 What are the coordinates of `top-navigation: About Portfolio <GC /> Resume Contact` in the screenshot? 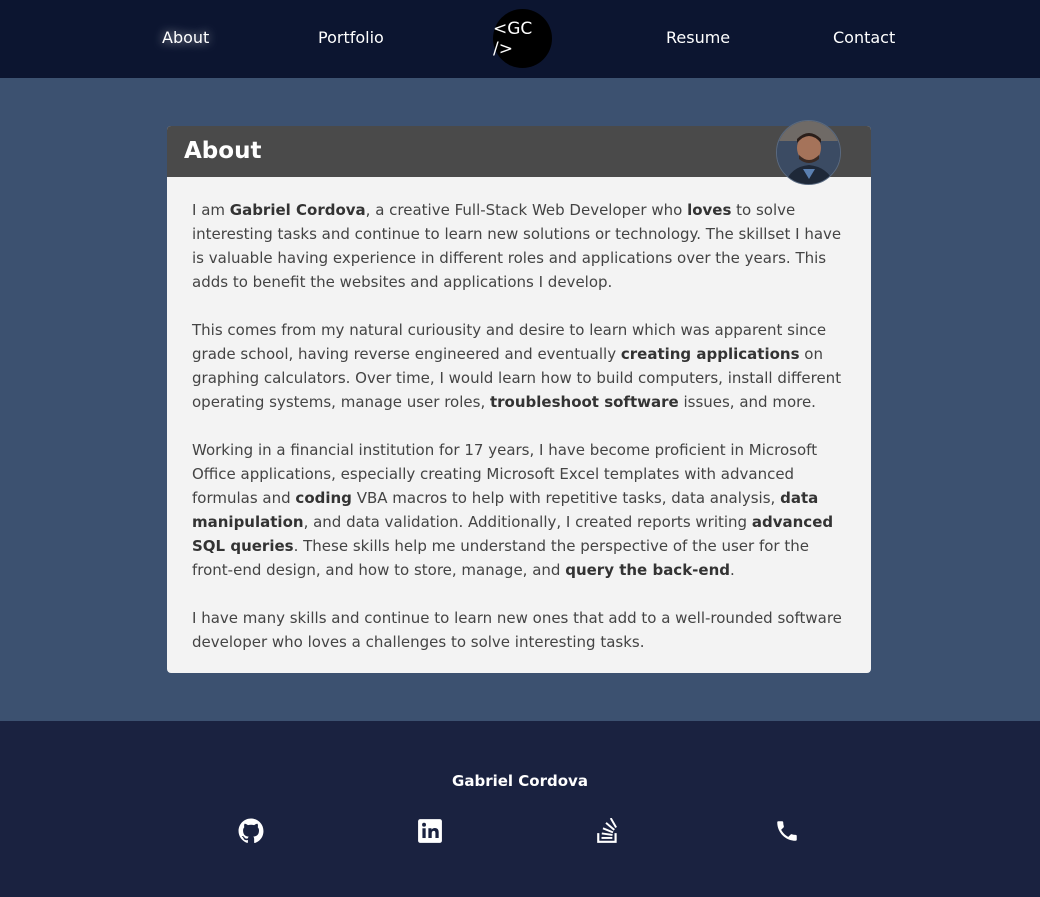 It's located at (520, 39).